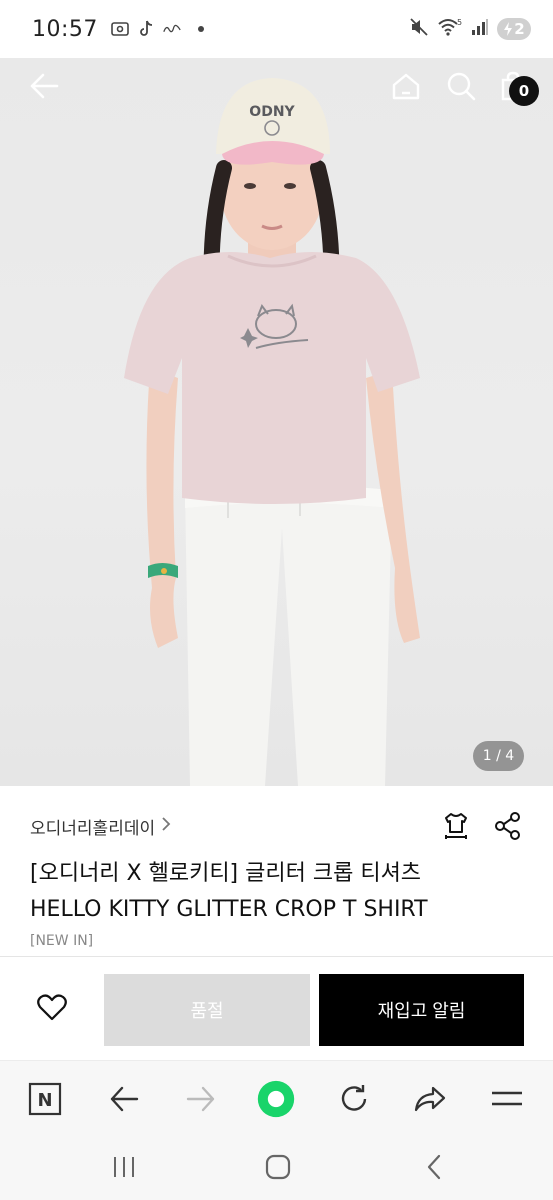  I want to click on menu-icon, so click(507, 1099).